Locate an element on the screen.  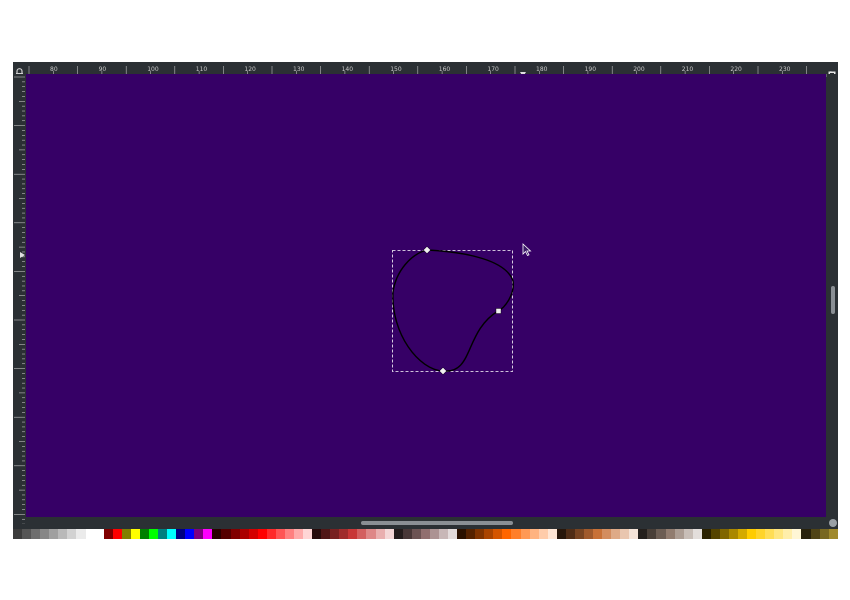
color-palette is located at coordinates (425, 534).